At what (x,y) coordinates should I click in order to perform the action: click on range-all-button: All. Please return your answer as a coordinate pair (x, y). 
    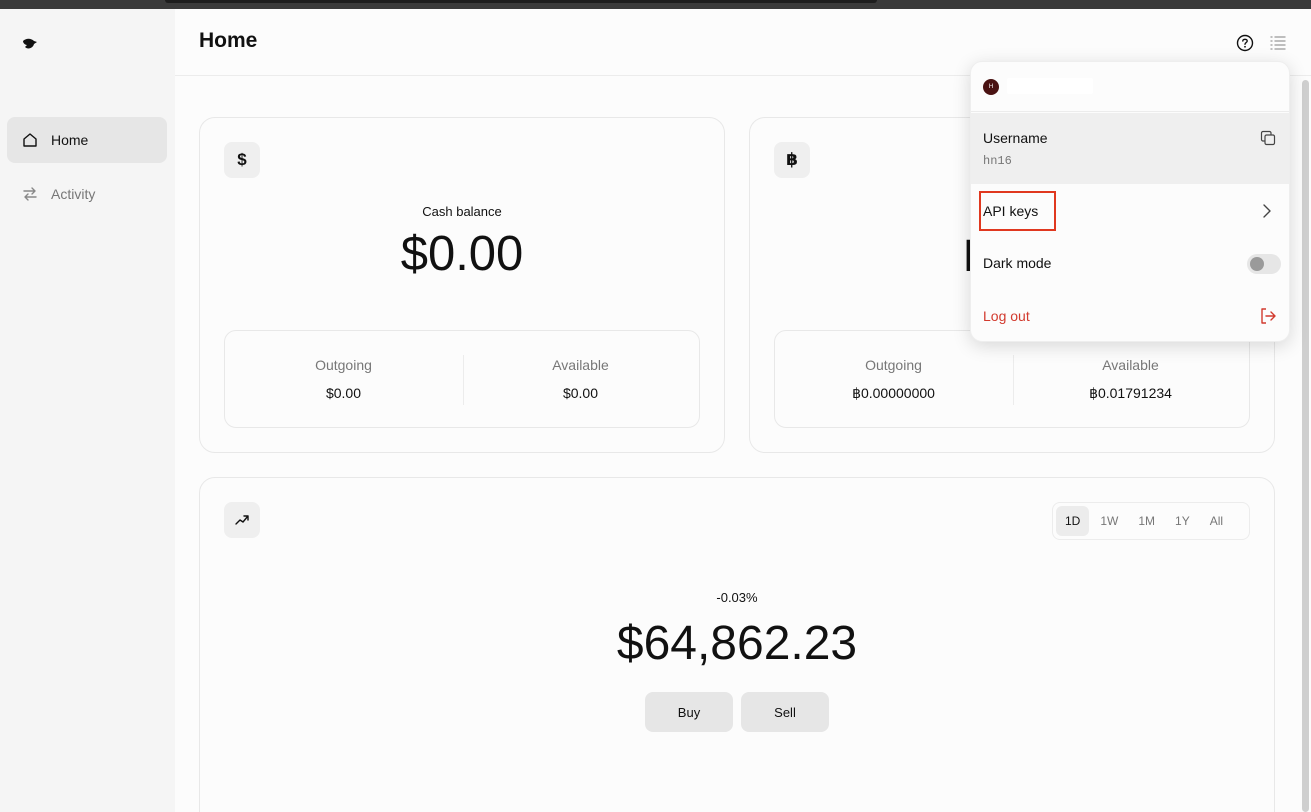
    Looking at the image, I should click on (1216, 521).